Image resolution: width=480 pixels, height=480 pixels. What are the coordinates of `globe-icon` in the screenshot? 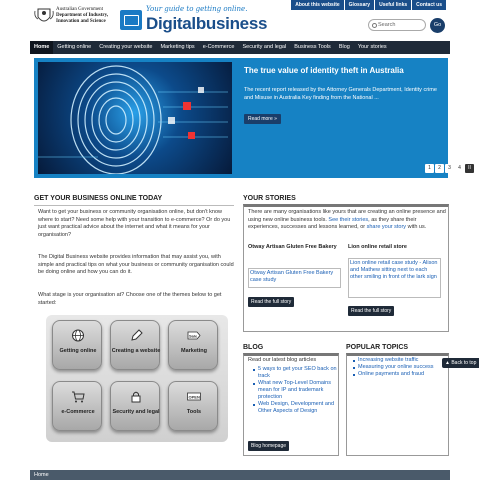 It's located at (78, 335).